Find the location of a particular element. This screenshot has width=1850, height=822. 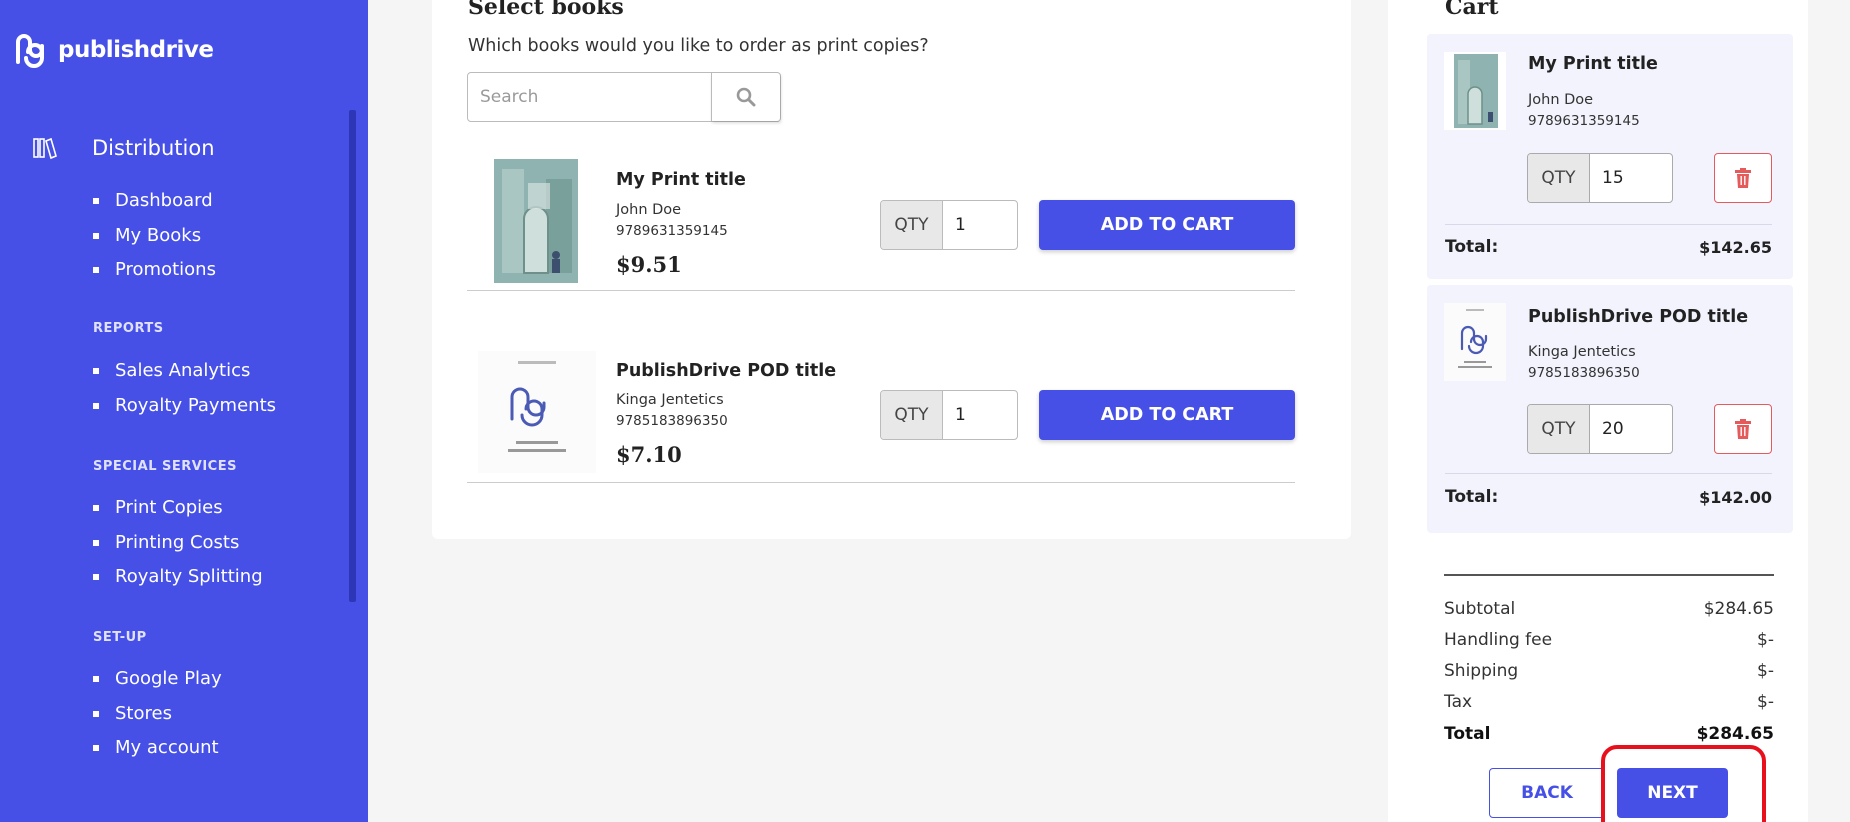

cart-quantity-field: QTY 15 is located at coordinates (1600, 178).